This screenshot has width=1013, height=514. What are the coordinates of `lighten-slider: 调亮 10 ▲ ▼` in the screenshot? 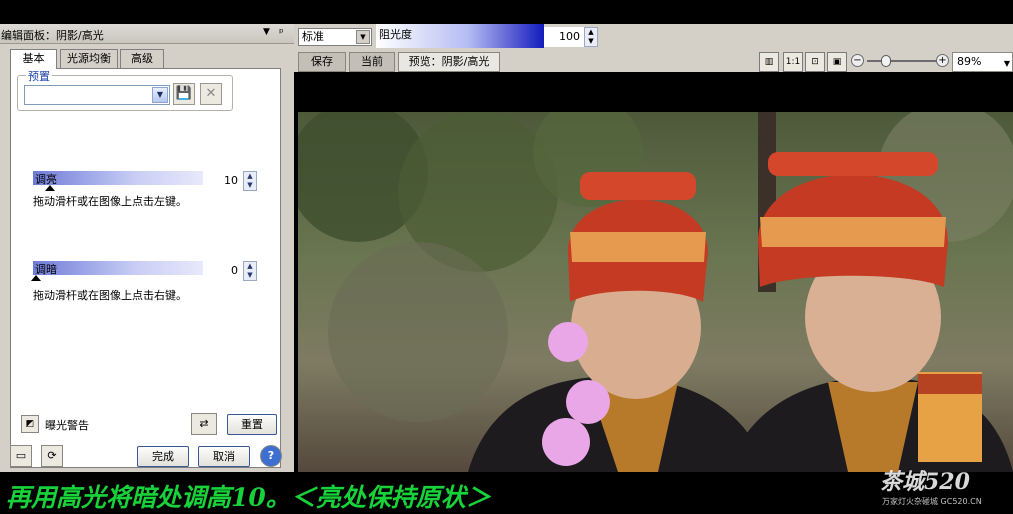 It's located at (145, 182).